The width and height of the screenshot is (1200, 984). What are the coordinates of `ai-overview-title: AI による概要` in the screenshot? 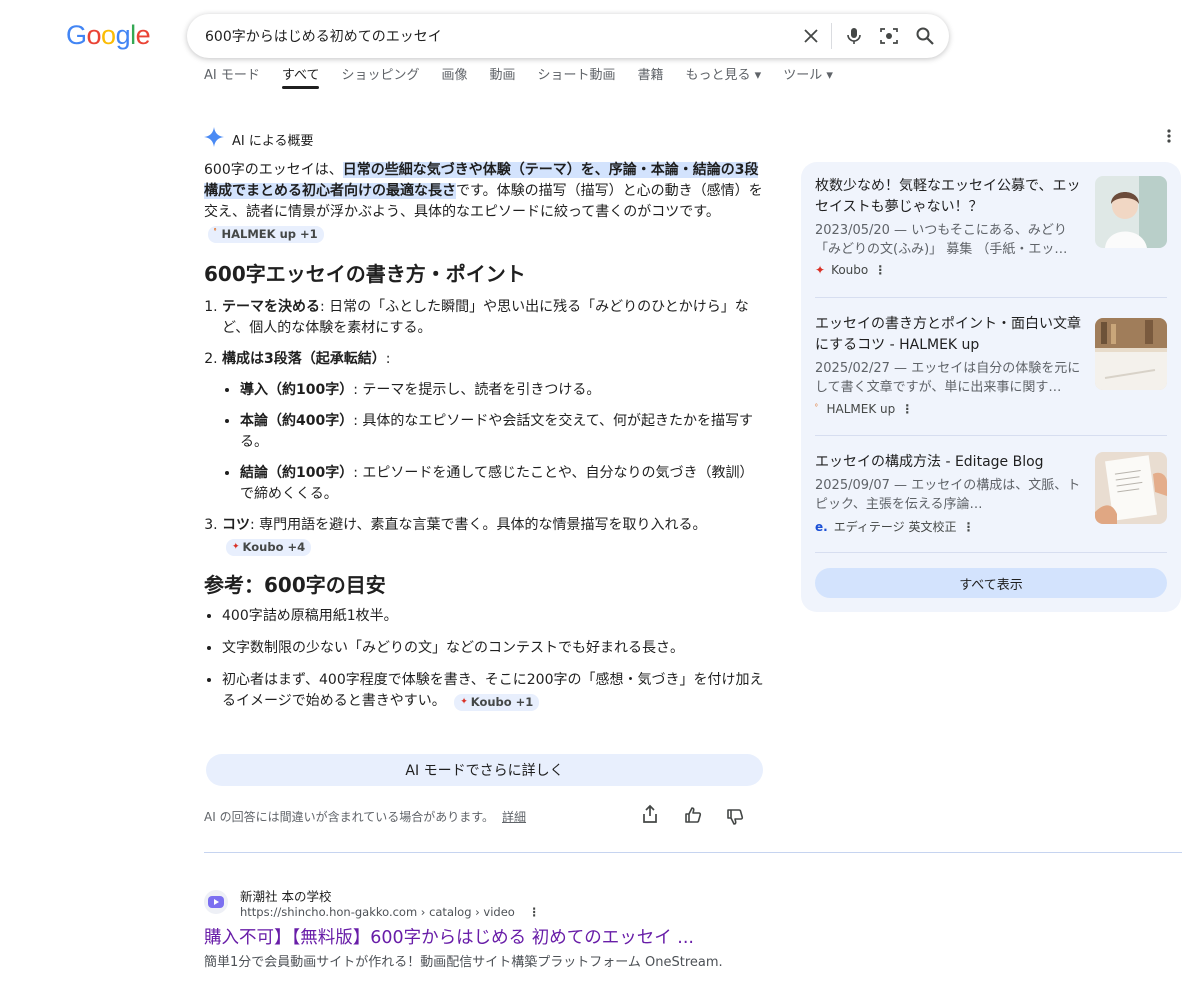 It's located at (273, 141).